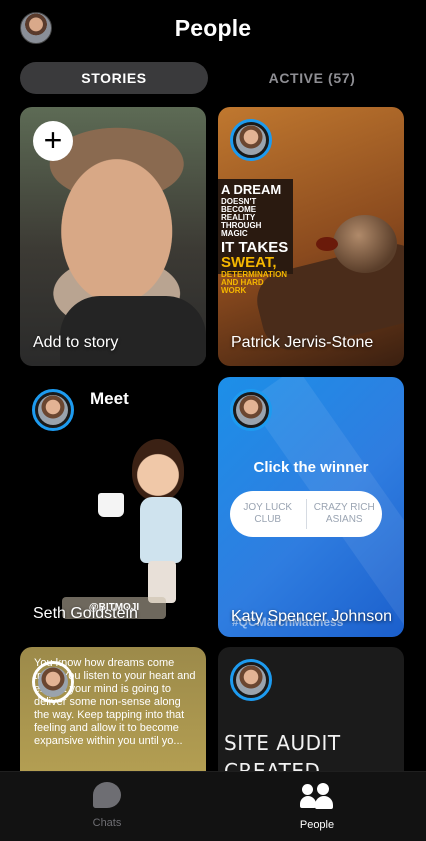 This screenshot has width=426, height=841. Describe the element at coordinates (317, 825) in the screenshot. I see `tab-label: People` at that location.